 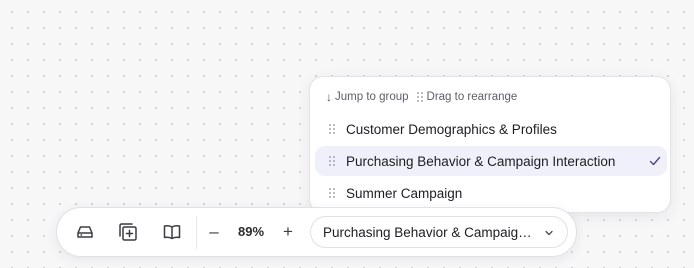 I want to click on arrow-down-icon: ↓, so click(x=329, y=97).